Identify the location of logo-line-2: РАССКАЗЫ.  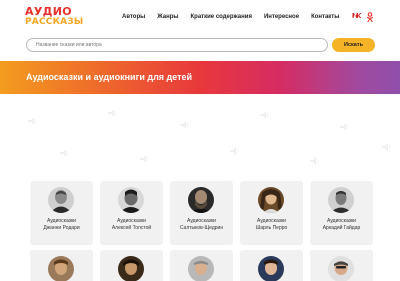
(54, 22).